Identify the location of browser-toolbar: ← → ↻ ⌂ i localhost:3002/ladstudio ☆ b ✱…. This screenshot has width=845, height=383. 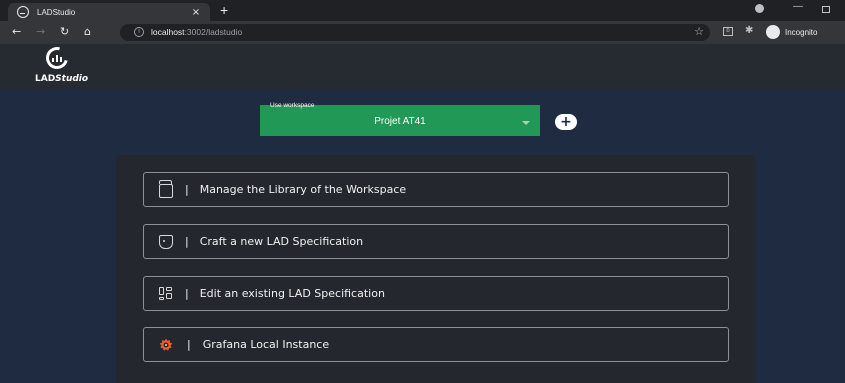
(422, 32).